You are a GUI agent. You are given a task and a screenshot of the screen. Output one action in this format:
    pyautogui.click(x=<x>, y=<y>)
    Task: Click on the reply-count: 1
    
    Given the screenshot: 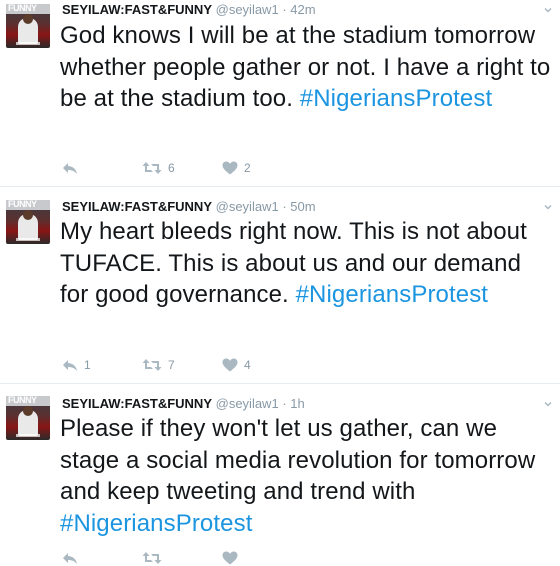 What is the action you would take?
    pyautogui.click(x=87, y=365)
    